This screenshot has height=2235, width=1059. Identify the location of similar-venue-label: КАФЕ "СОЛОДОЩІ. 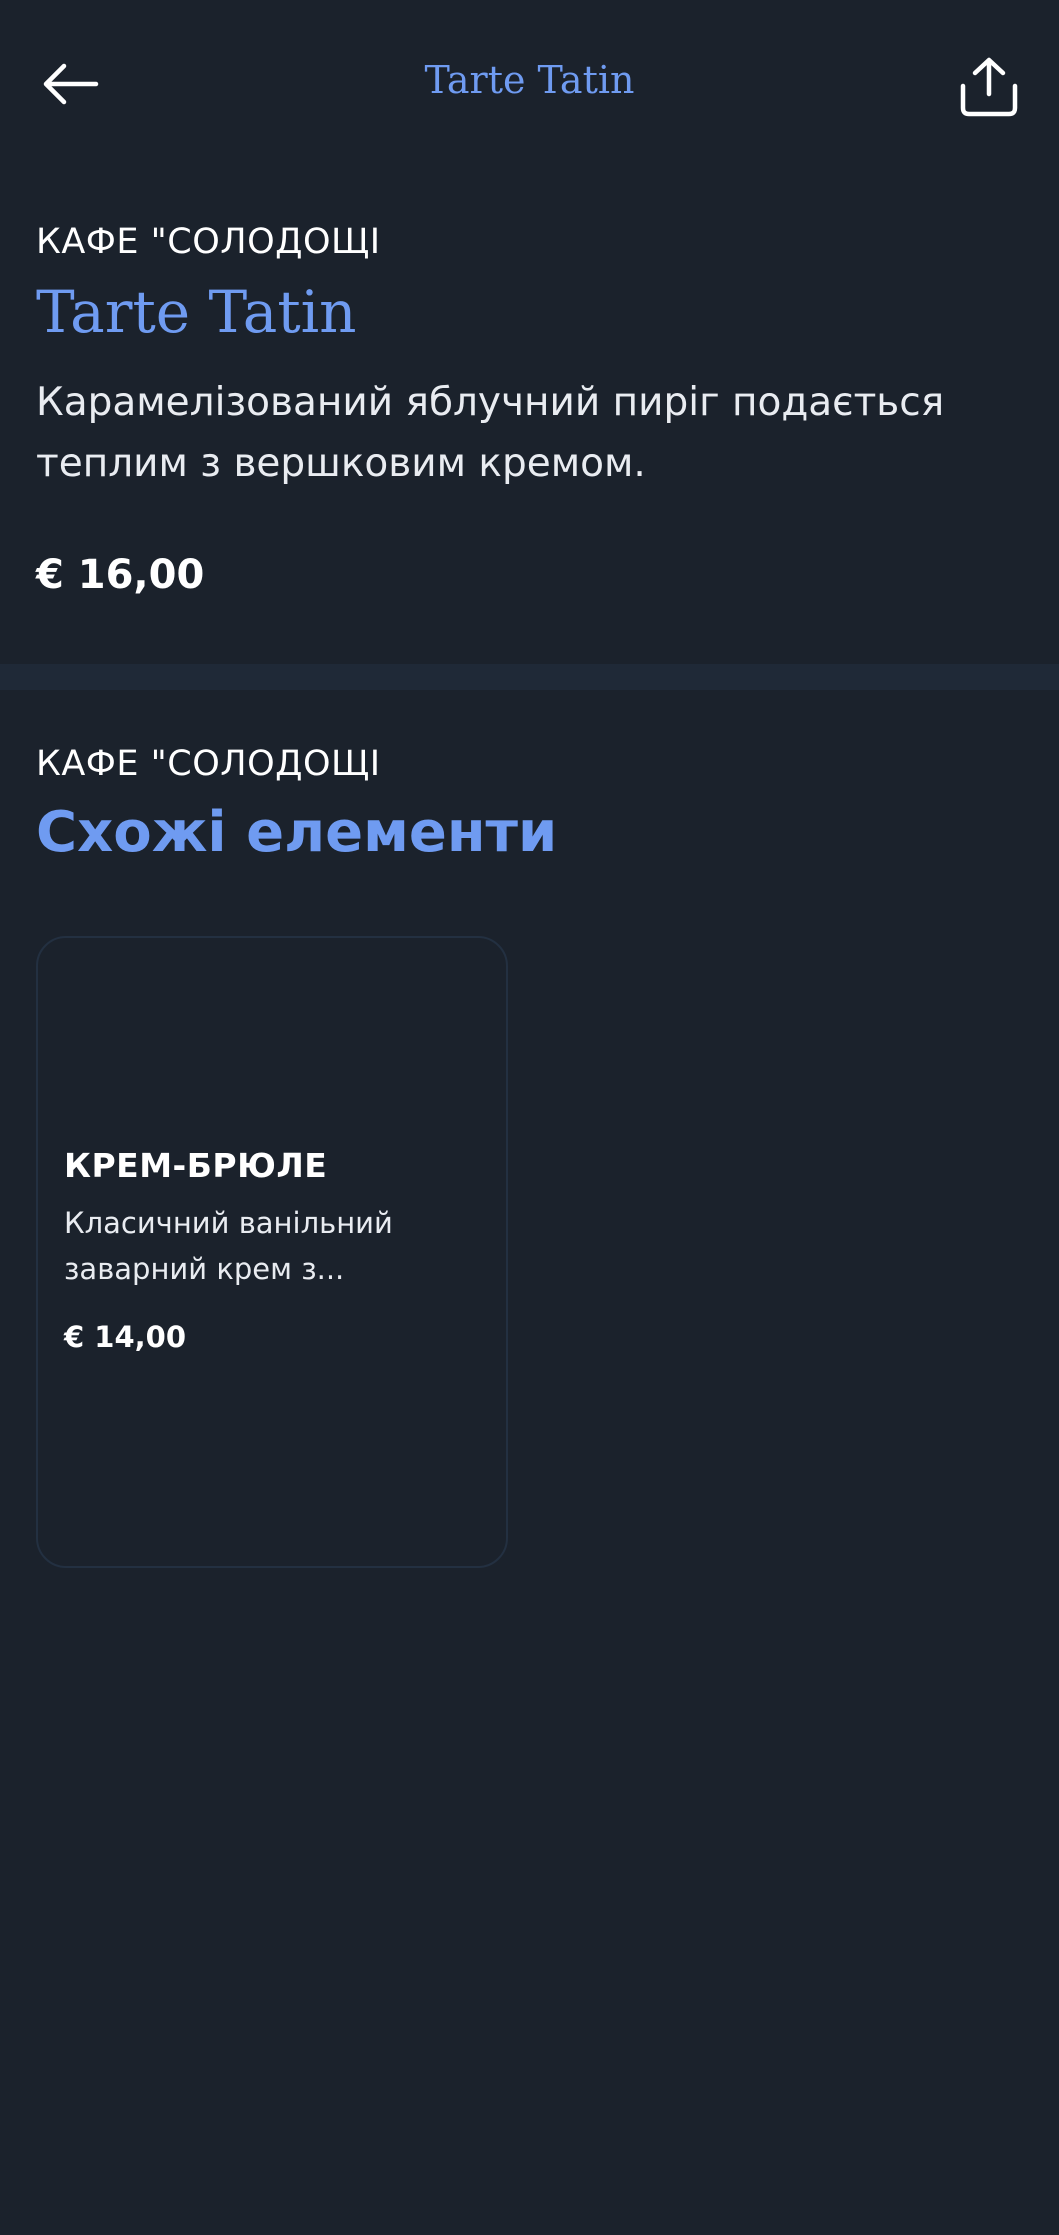
(208, 764).